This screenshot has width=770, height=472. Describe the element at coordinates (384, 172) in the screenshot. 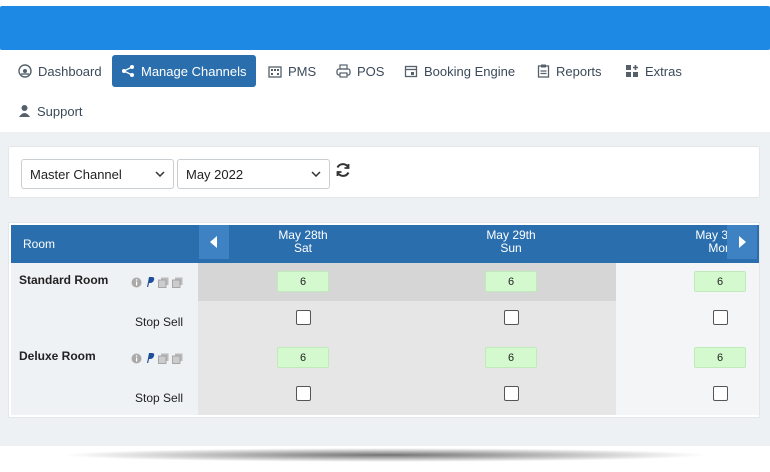

I see `filter-bar: Master Channel May 2022` at that location.